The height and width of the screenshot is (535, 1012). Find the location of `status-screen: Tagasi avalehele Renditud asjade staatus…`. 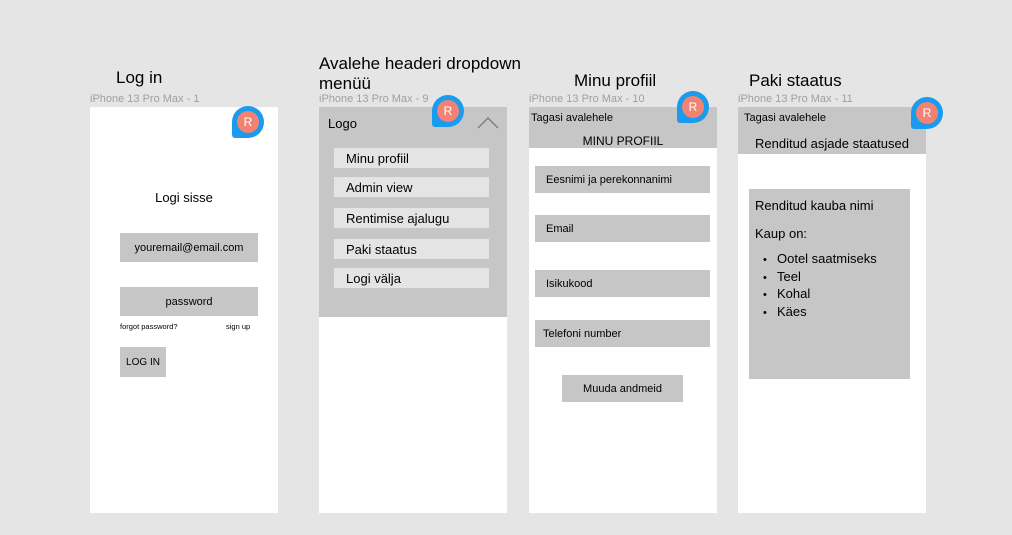

status-screen: Tagasi avalehele Renditud asjade staatus… is located at coordinates (832, 310).